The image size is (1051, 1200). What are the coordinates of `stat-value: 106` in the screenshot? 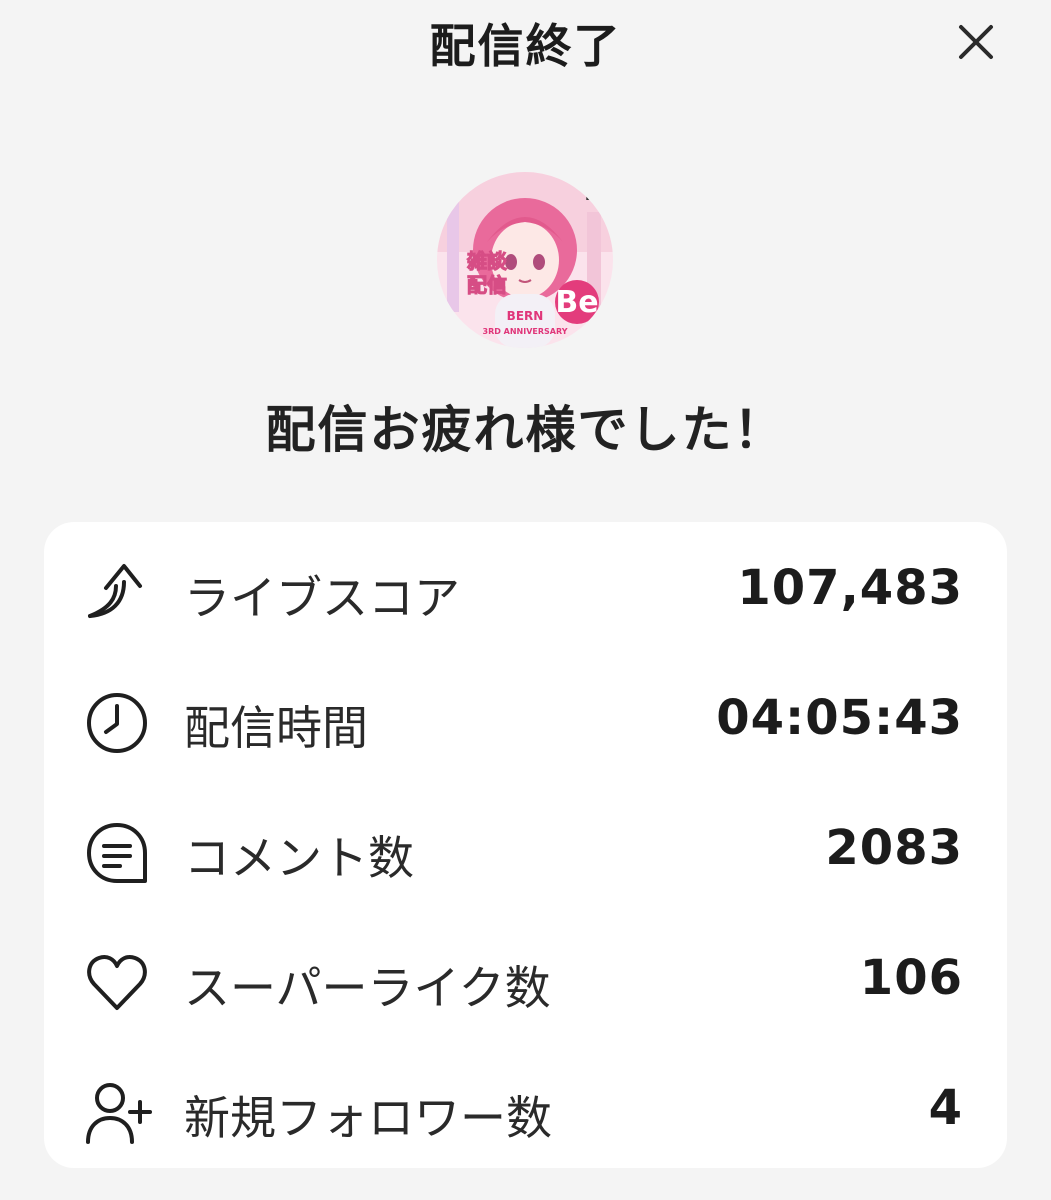 It's located at (911, 978).